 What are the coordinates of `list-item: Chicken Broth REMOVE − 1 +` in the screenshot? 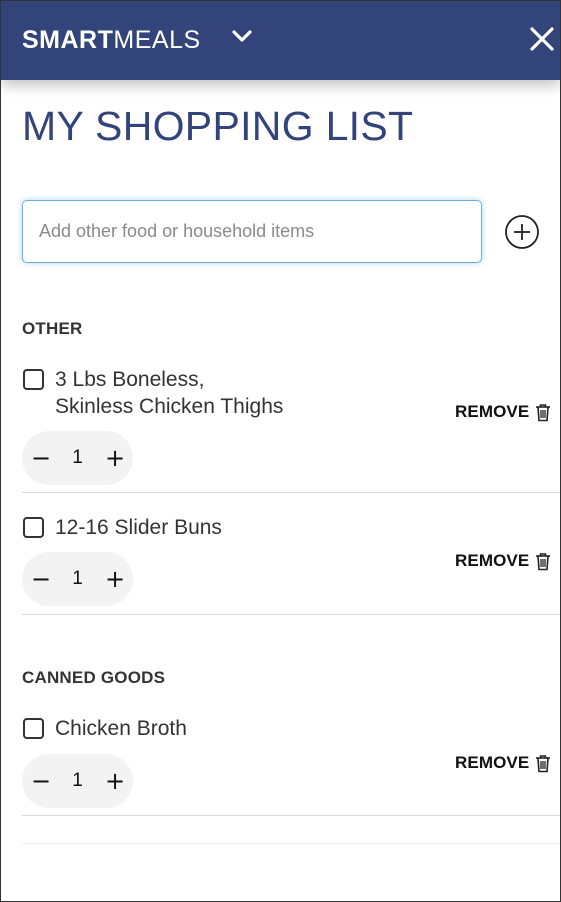 It's located at (291, 763).